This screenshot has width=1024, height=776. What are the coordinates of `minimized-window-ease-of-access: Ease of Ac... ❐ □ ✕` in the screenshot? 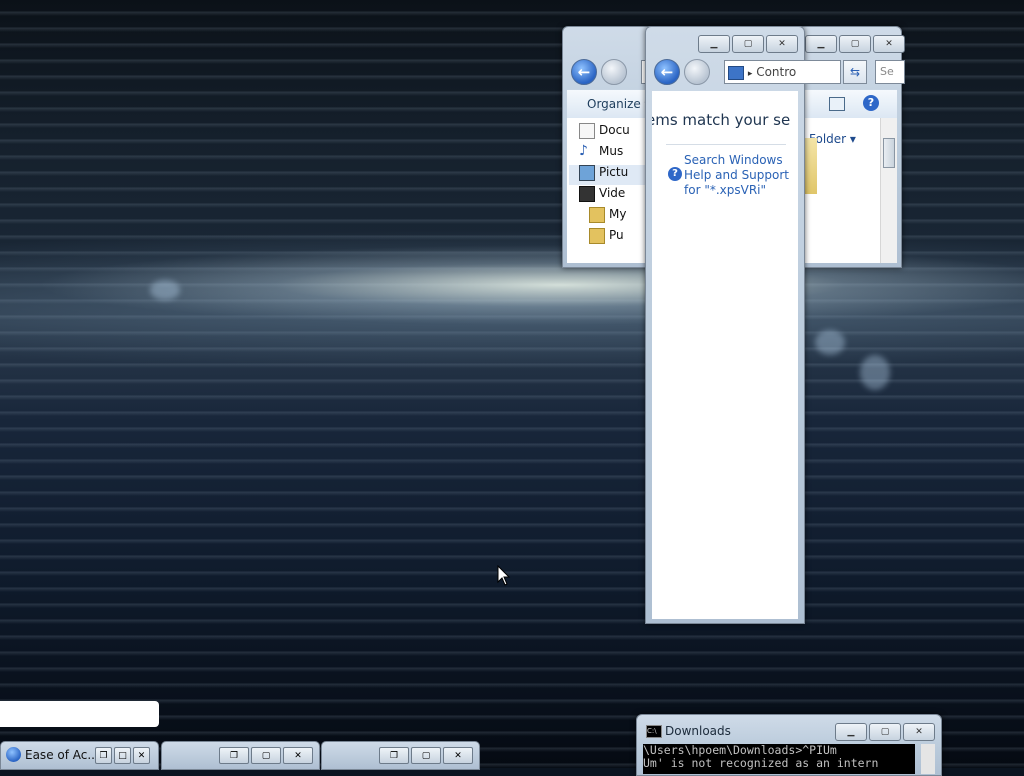 It's located at (79, 755).